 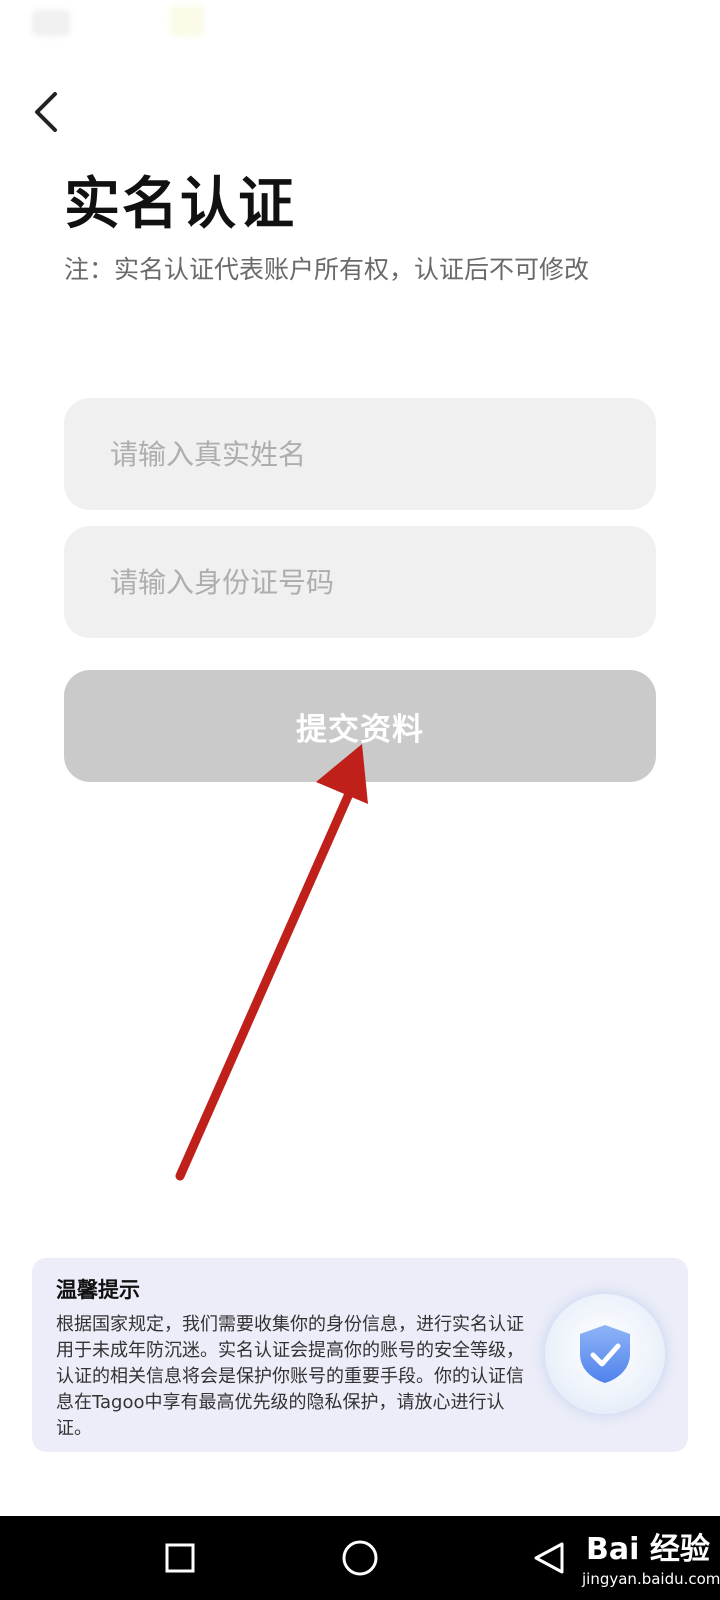 I want to click on id-number-field, so click(x=360, y=582).